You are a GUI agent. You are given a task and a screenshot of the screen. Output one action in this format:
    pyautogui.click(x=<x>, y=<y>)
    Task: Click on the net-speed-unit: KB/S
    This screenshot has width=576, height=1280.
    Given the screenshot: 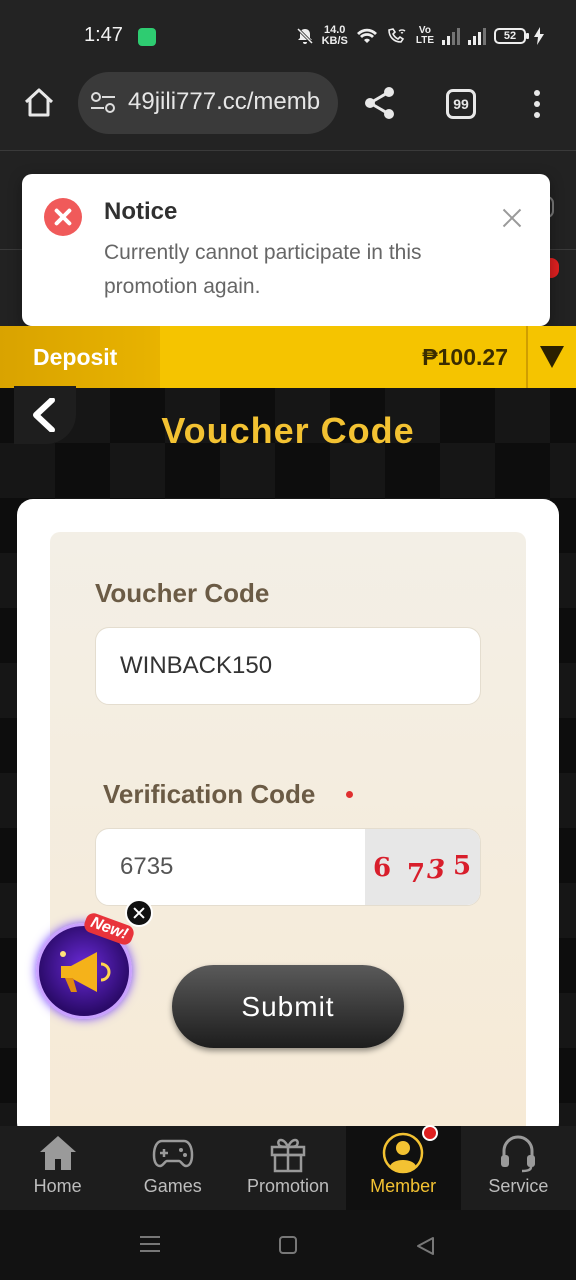 What is the action you would take?
    pyautogui.click(x=334, y=41)
    